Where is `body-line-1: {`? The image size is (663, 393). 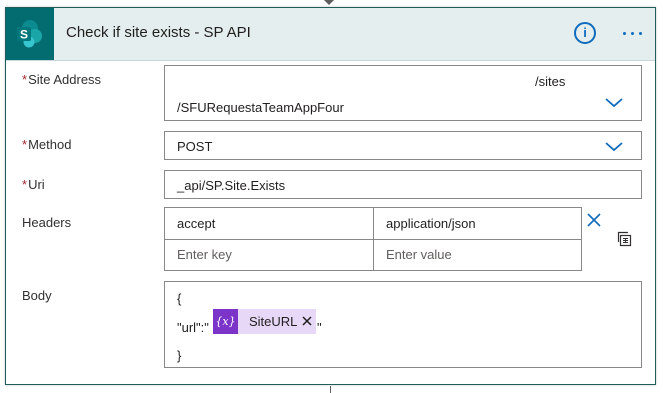
body-line-1: { is located at coordinates (179, 298).